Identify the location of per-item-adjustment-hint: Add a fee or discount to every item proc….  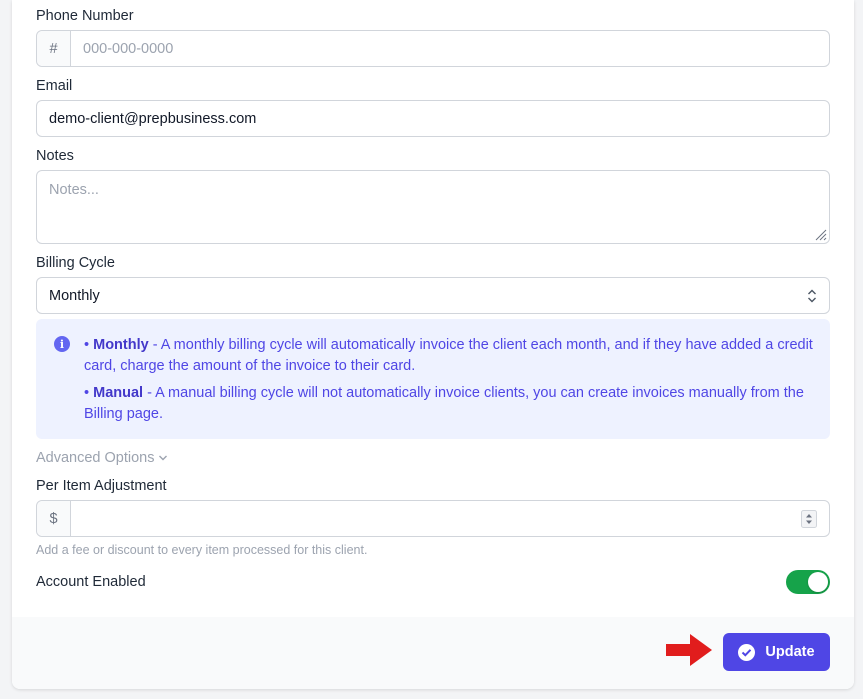
(202, 550).